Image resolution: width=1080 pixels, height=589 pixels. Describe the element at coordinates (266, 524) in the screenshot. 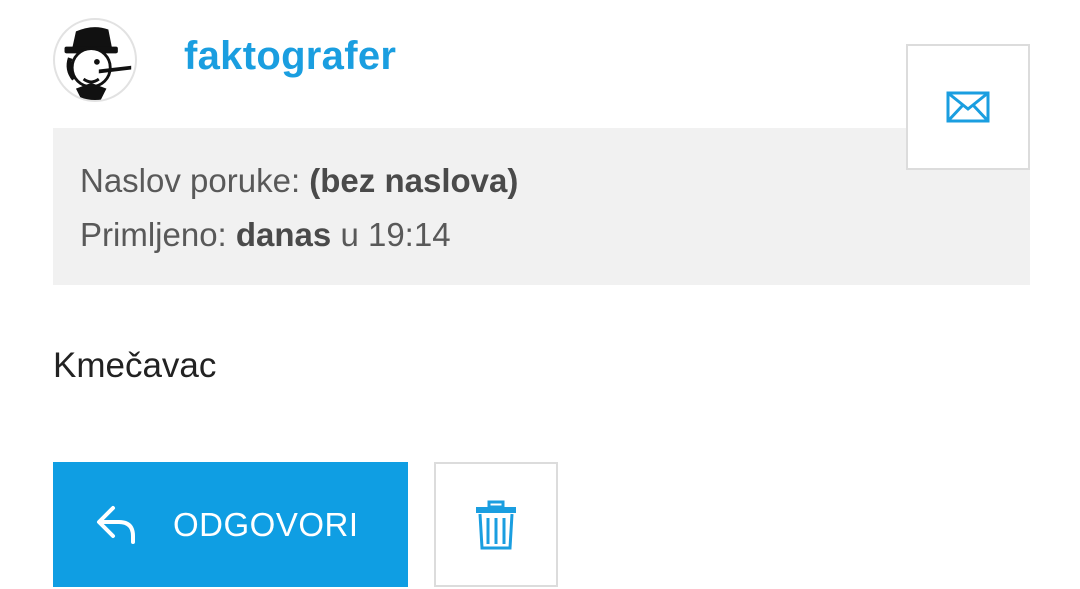

I see `reply-button-label: ODGOVORI` at that location.